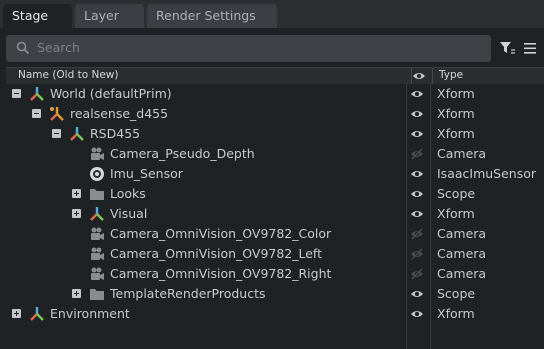 This screenshot has width=544, height=349. I want to click on tab-stage: Stage, so click(37, 16).